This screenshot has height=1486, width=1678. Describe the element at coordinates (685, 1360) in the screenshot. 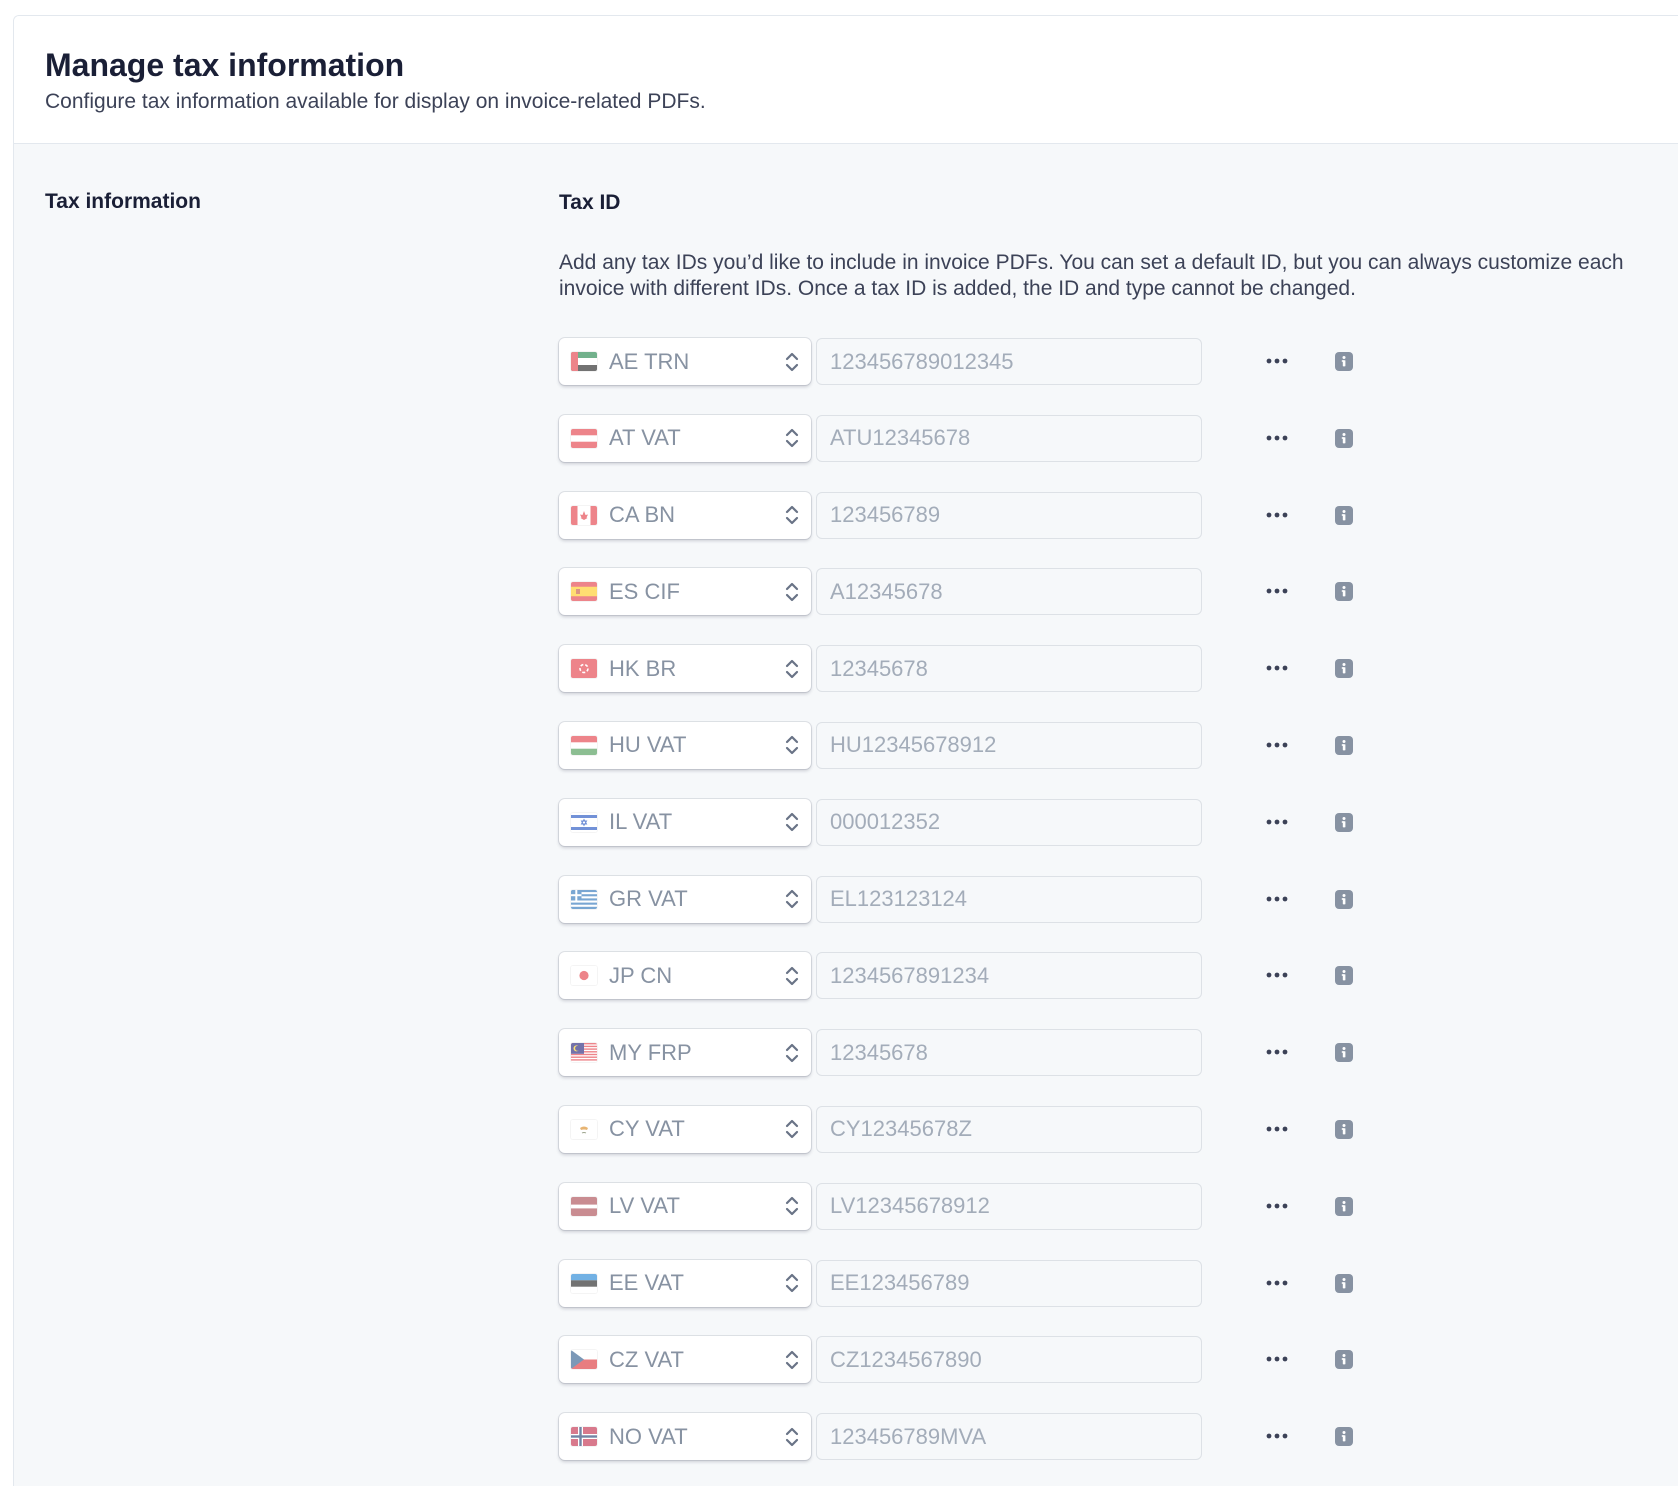

I see `tax-id-type-select: CZ VAT` at that location.